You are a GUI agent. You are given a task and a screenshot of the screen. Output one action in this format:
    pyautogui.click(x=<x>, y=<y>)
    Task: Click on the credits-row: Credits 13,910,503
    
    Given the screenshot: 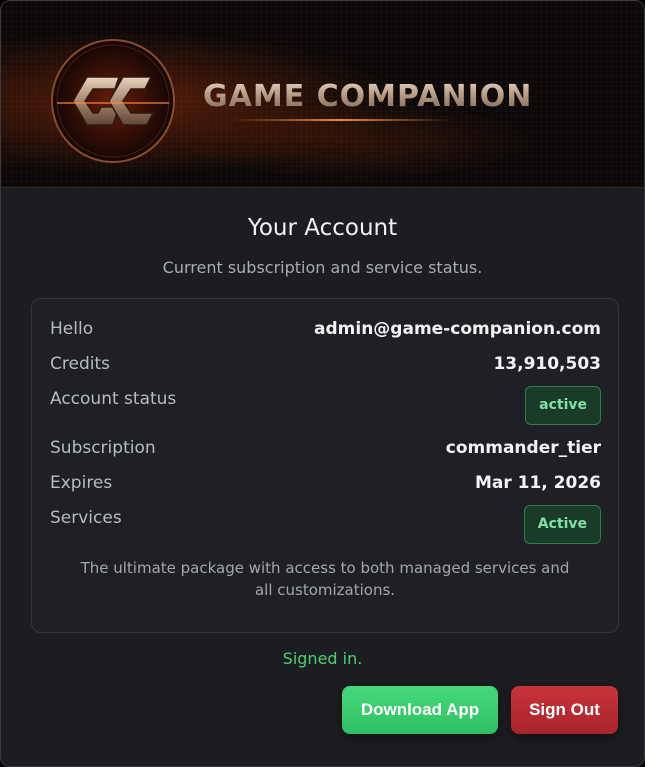 What is the action you would take?
    pyautogui.click(x=325, y=366)
    